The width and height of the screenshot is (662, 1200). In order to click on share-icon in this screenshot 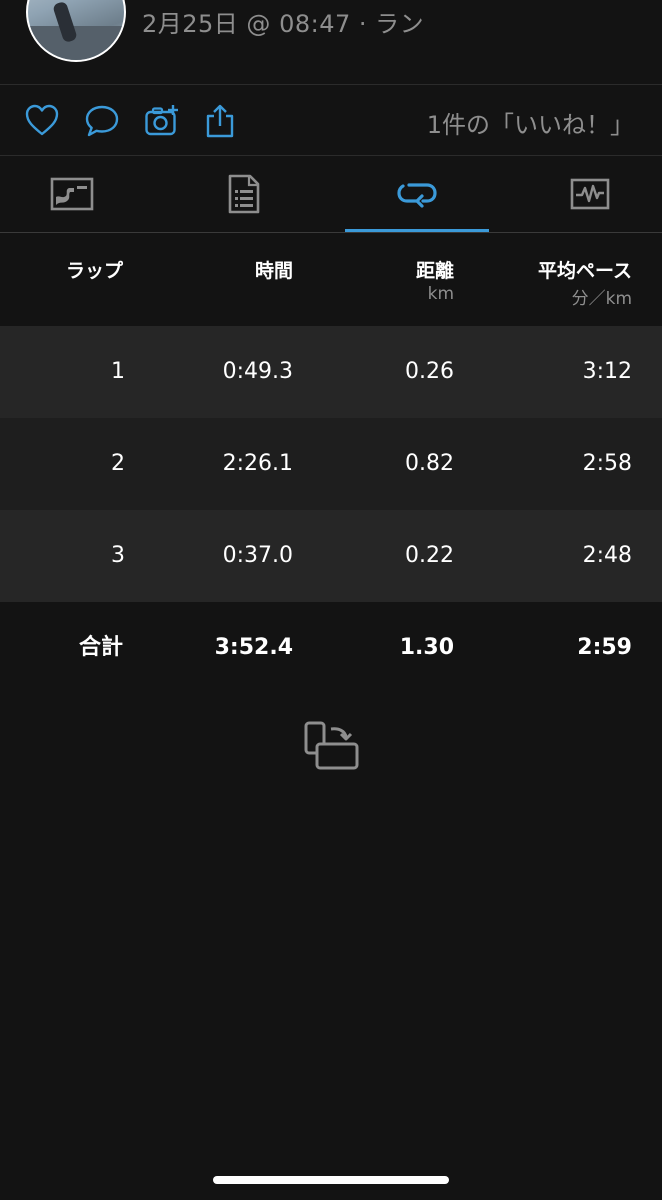, I will do `click(220, 121)`.